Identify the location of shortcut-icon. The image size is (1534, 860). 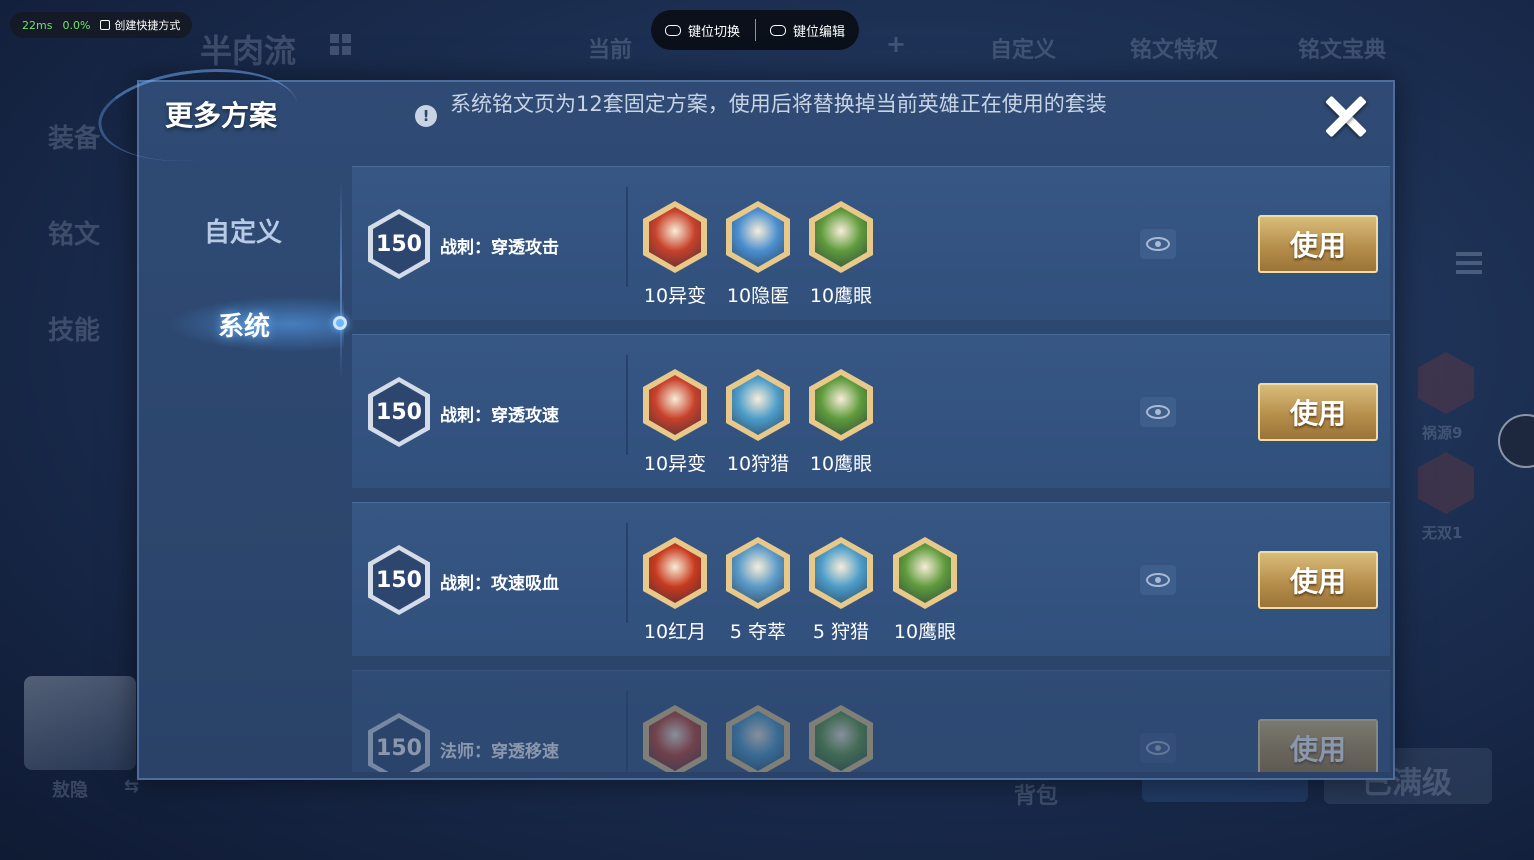
(105, 25).